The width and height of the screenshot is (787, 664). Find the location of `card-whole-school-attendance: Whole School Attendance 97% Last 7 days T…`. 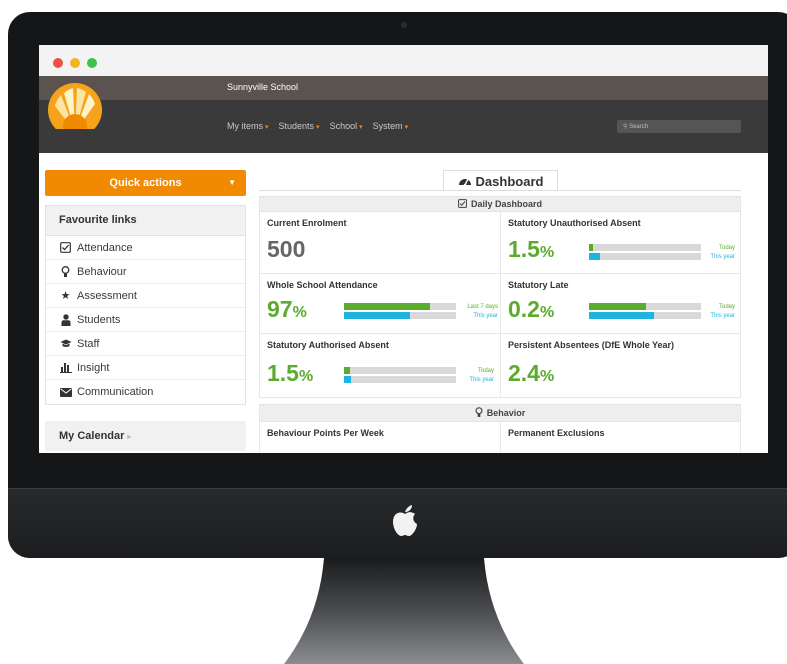

card-whole-school-attendance: Whole School Attendance 97% Last 7 days T… is located at coordinates (380, 303).